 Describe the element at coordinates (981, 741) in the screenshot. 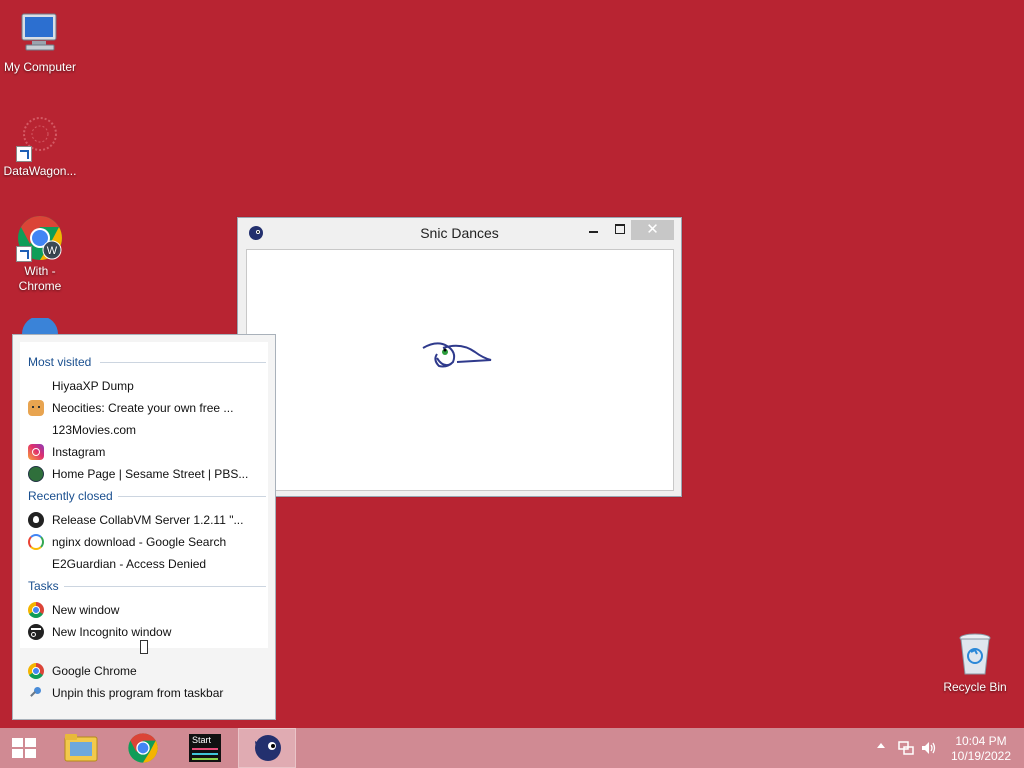

I see `clock-time: 10:04 PM` at that location.